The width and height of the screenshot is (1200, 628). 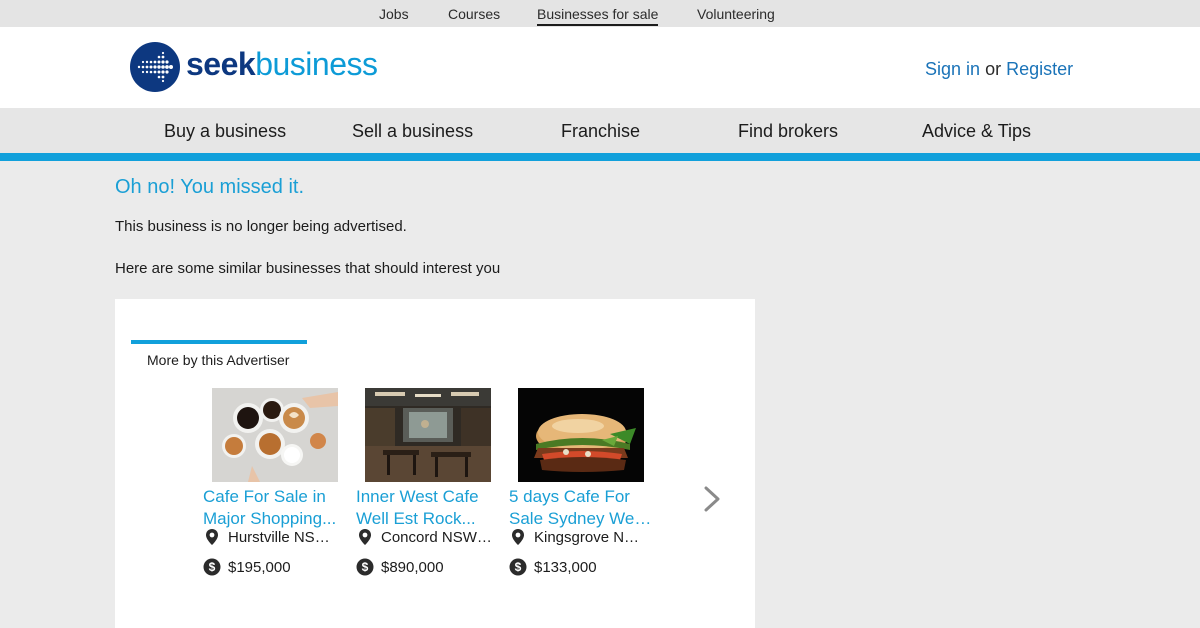 What do you see at coordinates (417, 496) in the screenshot?
I see `listing-title-line1: Inner West Cafe` at bounding box center [417, 496].